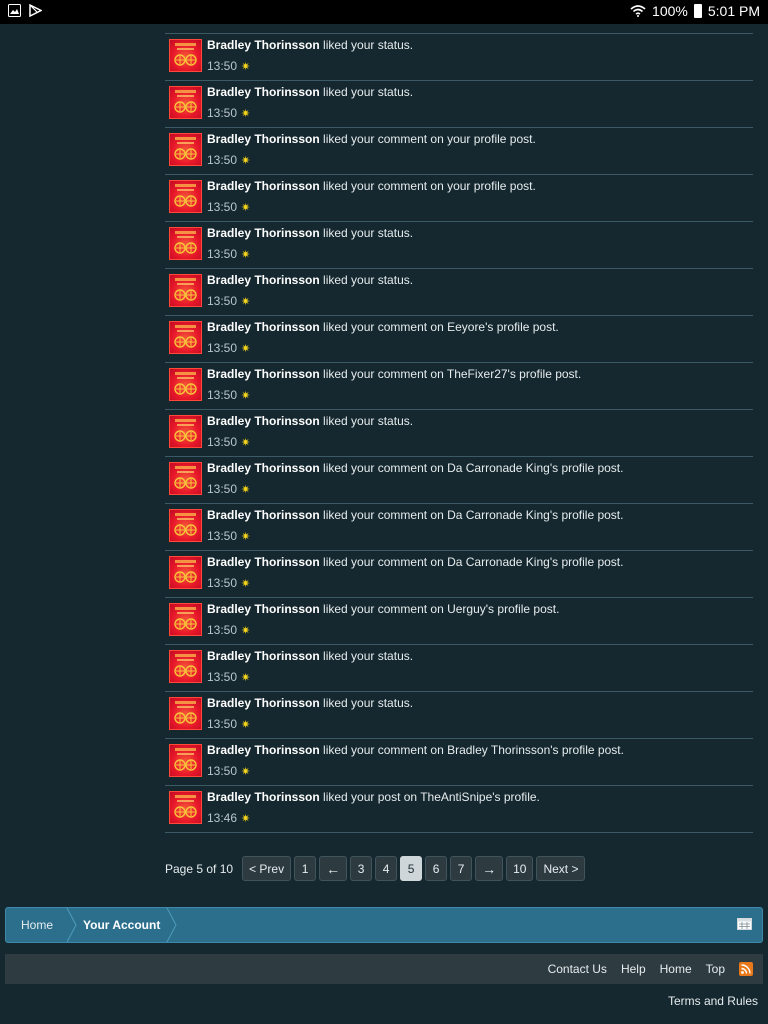 The height and width of the screenshot is (1024, 768). Describe the element at coordinates (744, 924) in the screenshot. I see `jump-menu-icon` at that location.